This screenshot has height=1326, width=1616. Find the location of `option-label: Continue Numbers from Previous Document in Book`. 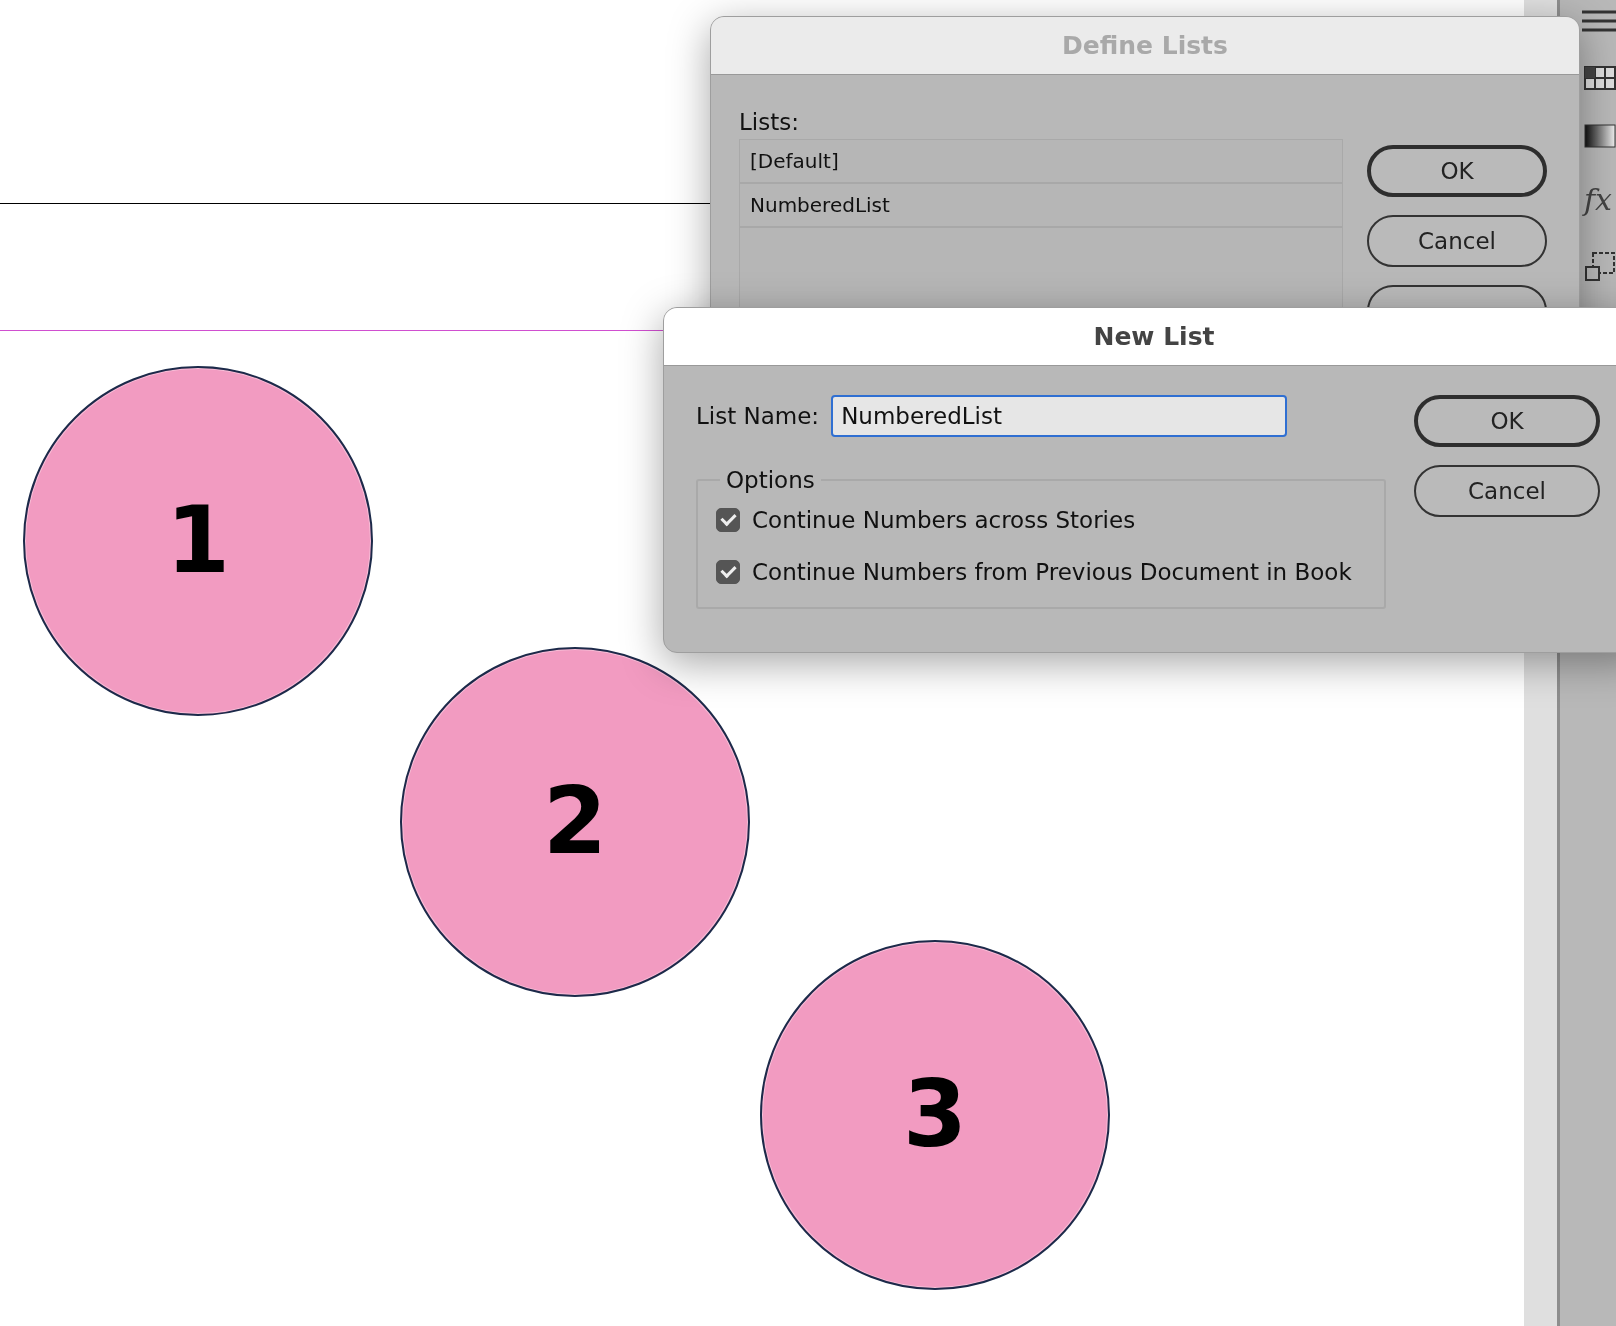

option-label: Continue Numbers from Previous Document in Book is located at coordinates (1052, 572).